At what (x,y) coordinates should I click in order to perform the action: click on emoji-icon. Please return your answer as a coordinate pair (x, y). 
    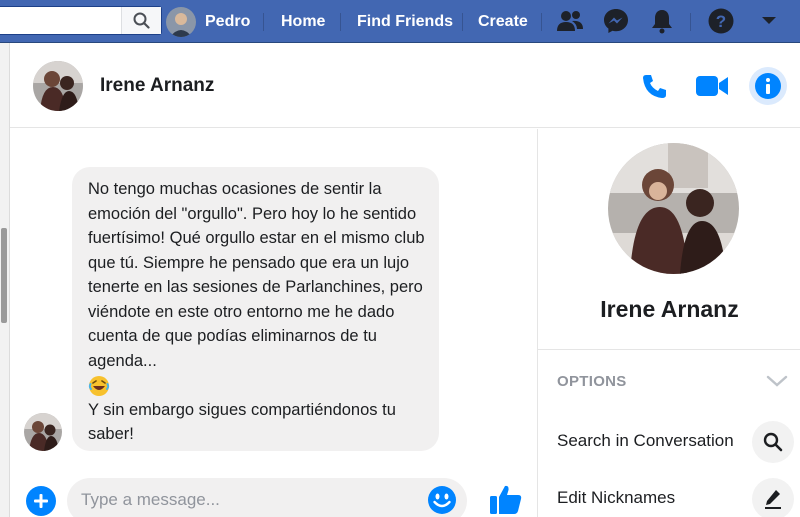
    Looking at the image, I should click on (442, 500).